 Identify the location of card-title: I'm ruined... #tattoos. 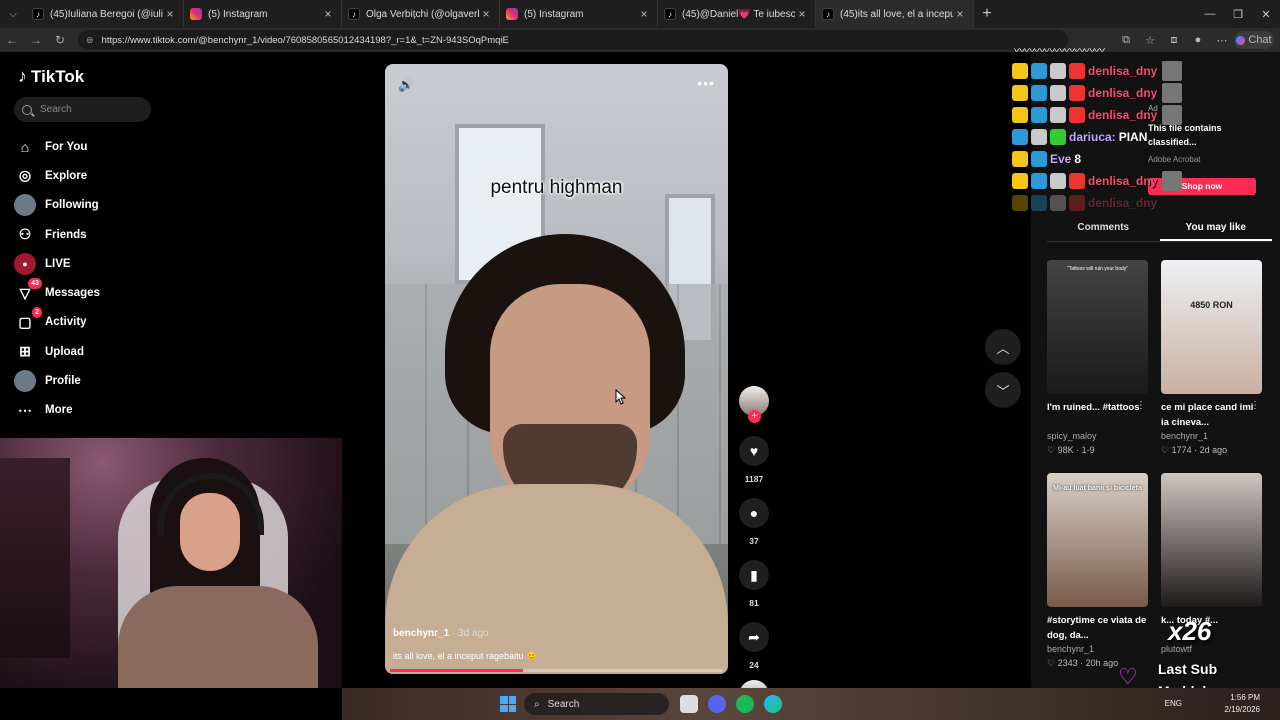
(1097, 415).